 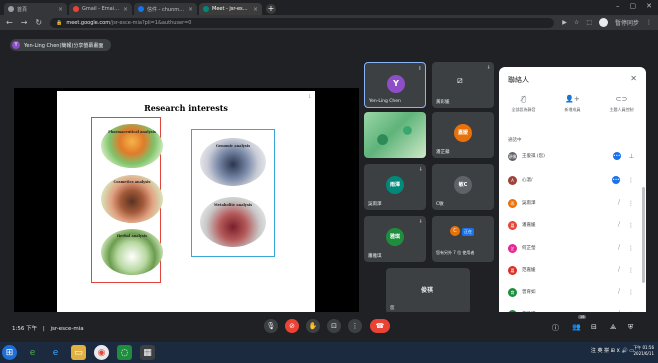 What do you see at coordinates (55, 352) in the screenshot?
I see `ie-icon: e` at bounding box center [55, 352].